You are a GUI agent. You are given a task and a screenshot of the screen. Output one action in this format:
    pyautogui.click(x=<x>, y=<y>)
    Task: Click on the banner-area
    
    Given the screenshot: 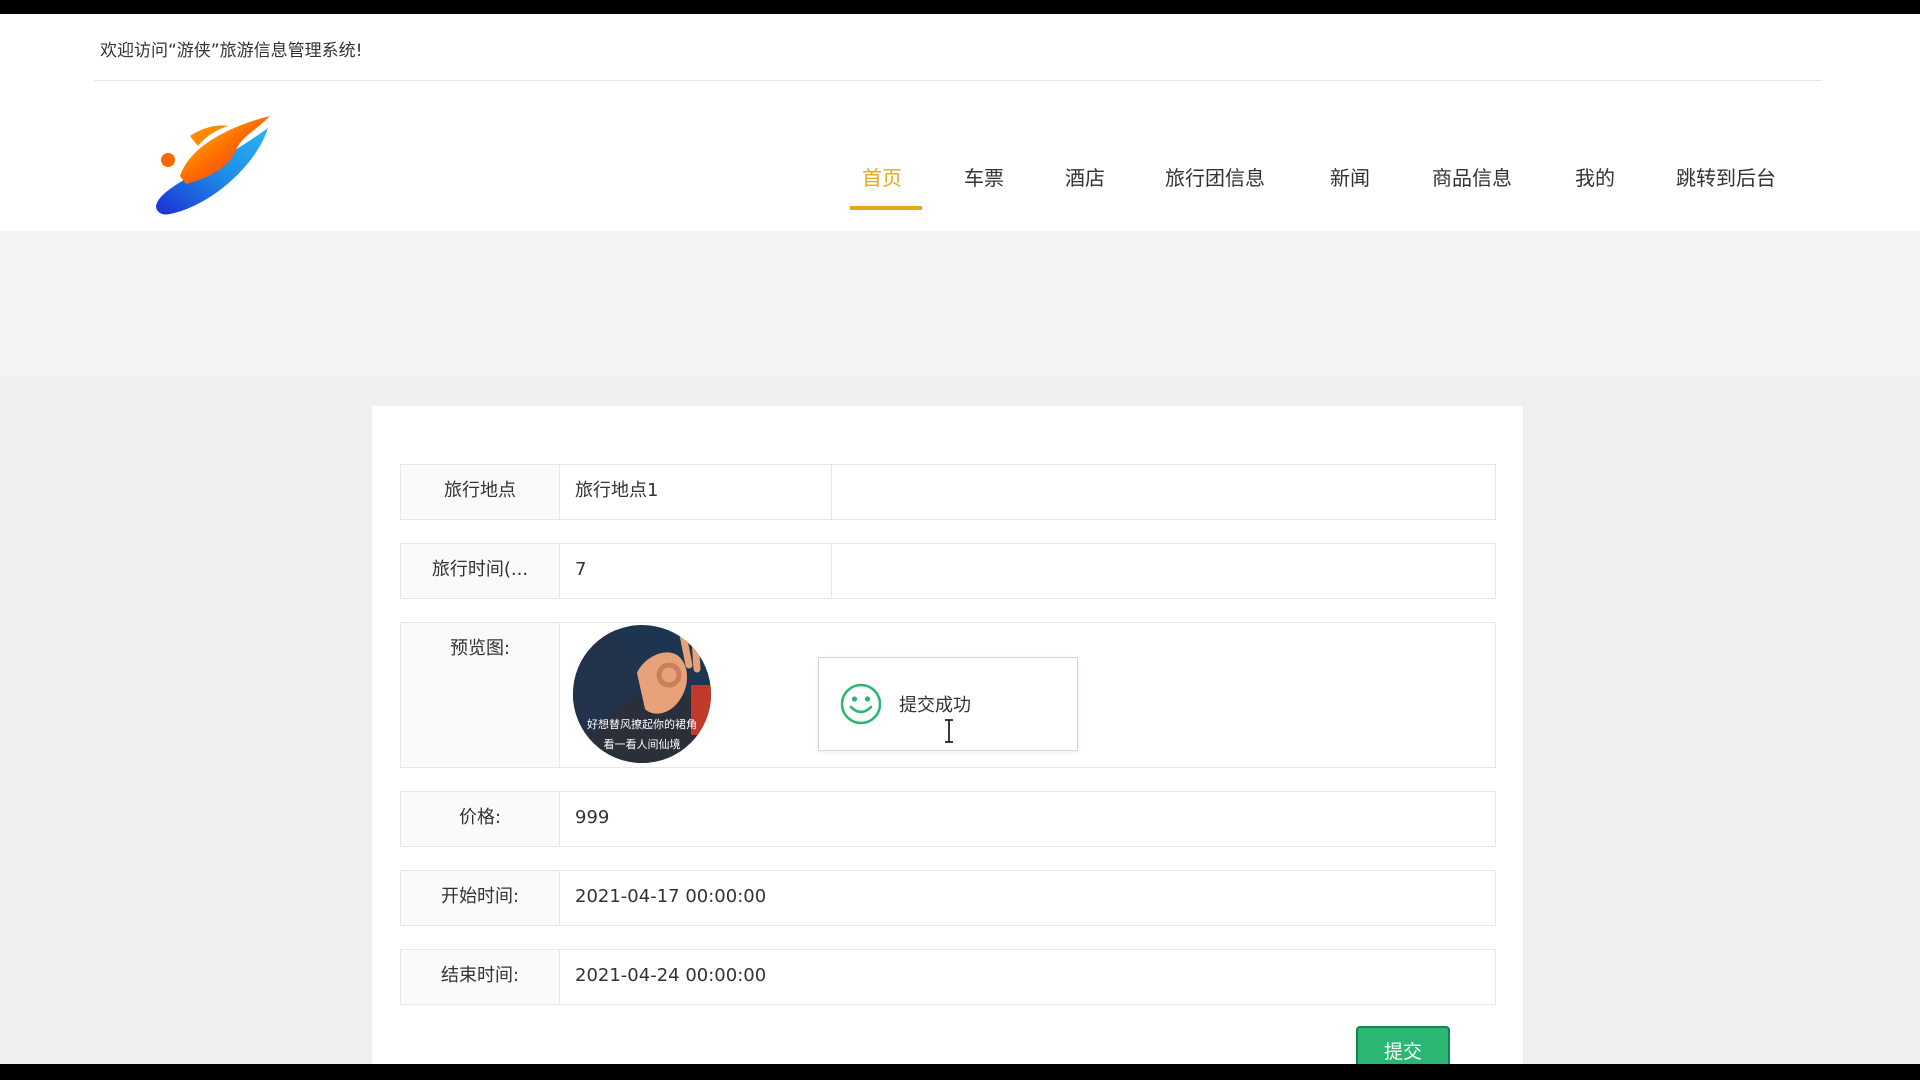 What is the action you would take?
    pyautogui.click(x=960, y=303)
    